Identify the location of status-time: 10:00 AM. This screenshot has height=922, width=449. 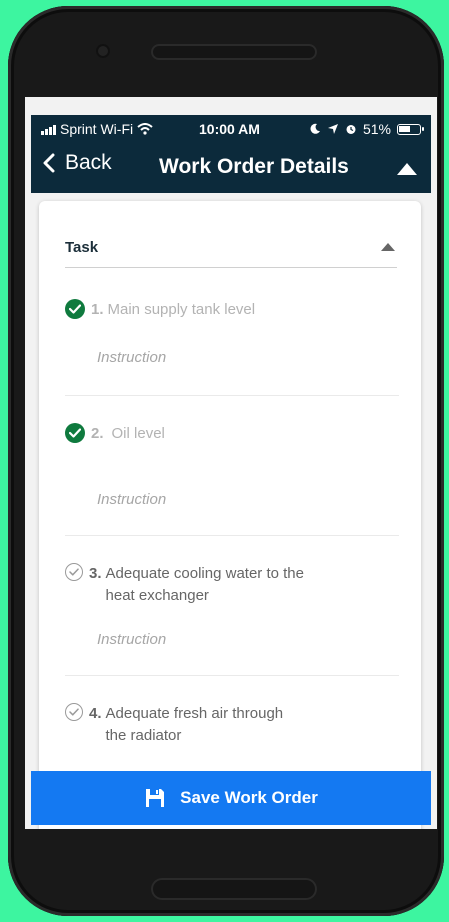
(229, 129).